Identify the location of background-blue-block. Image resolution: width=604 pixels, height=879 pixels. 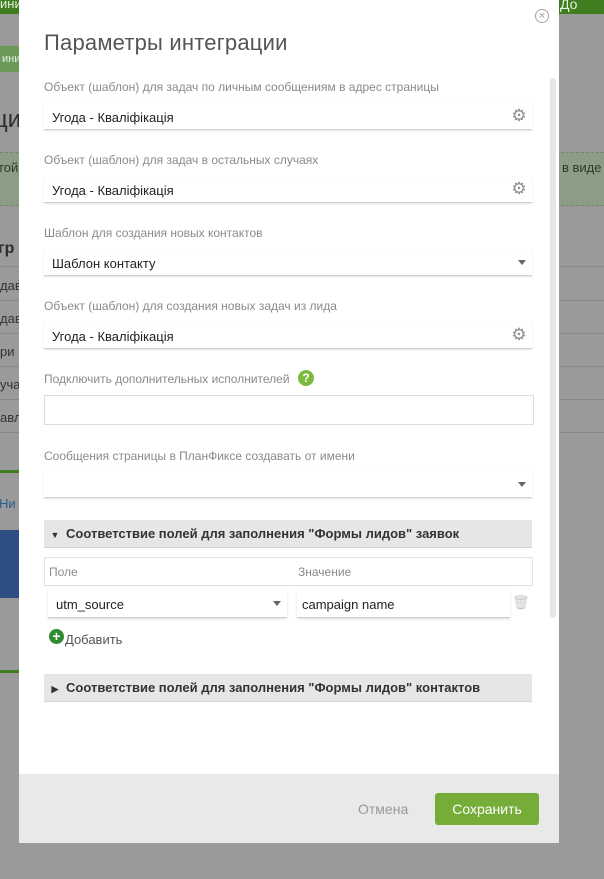
(10, 564).